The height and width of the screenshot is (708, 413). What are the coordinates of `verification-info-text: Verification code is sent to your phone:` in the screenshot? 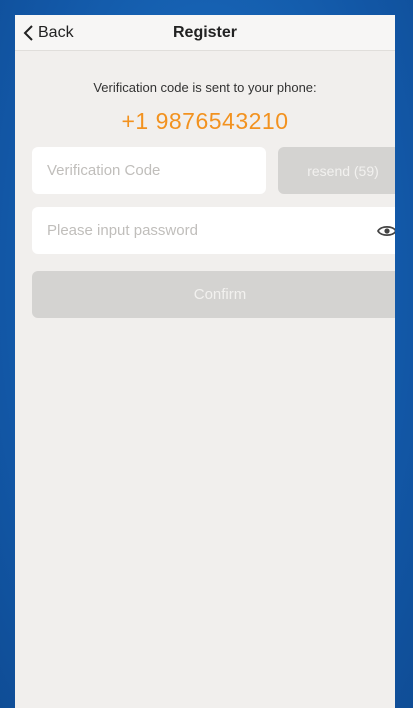 It's located at (205, 87).